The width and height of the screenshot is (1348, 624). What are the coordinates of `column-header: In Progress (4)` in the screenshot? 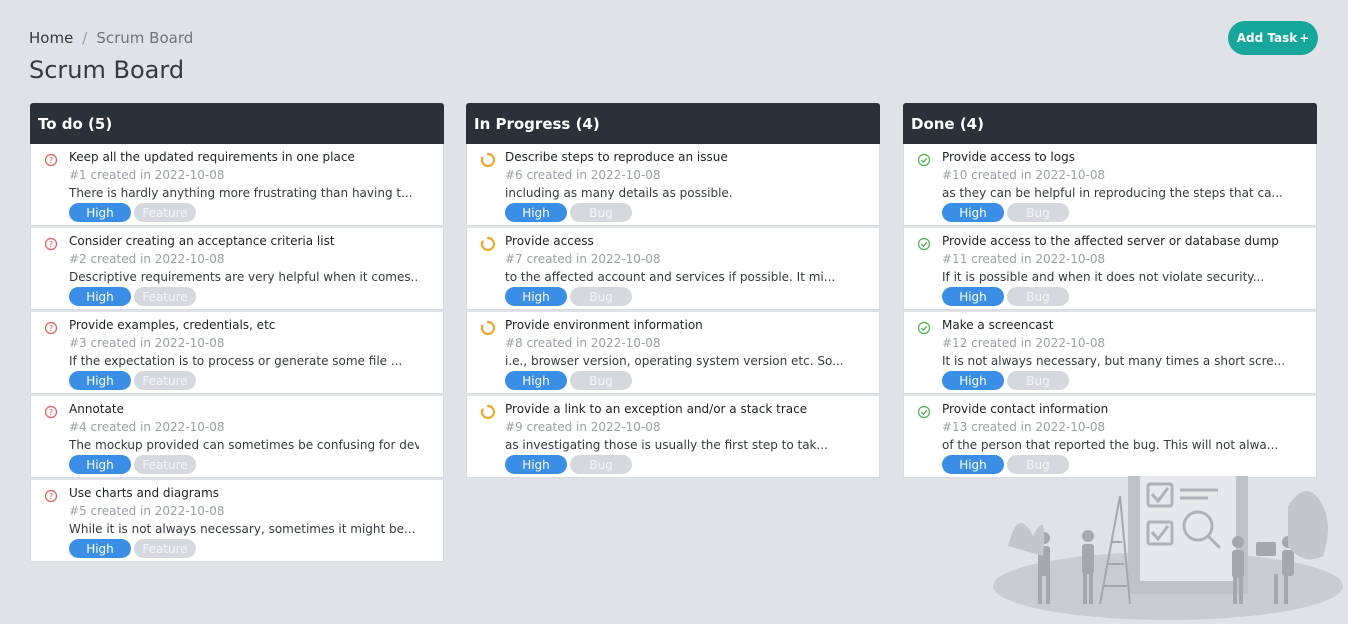 It's located at (673, 123).